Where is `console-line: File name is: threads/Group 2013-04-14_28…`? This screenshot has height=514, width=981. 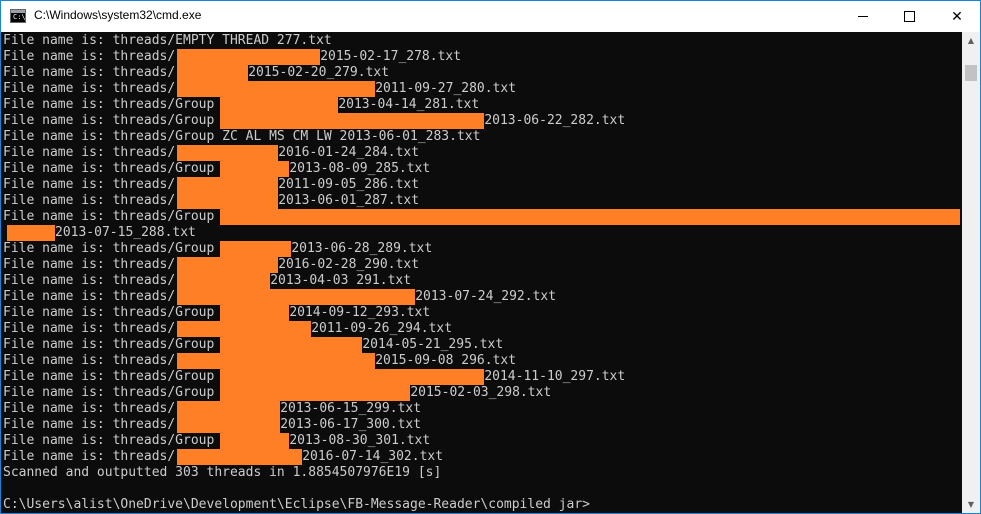
console-line: File name is: threads/Group 2013-04-14_28… is located at coordinates (241, 105).